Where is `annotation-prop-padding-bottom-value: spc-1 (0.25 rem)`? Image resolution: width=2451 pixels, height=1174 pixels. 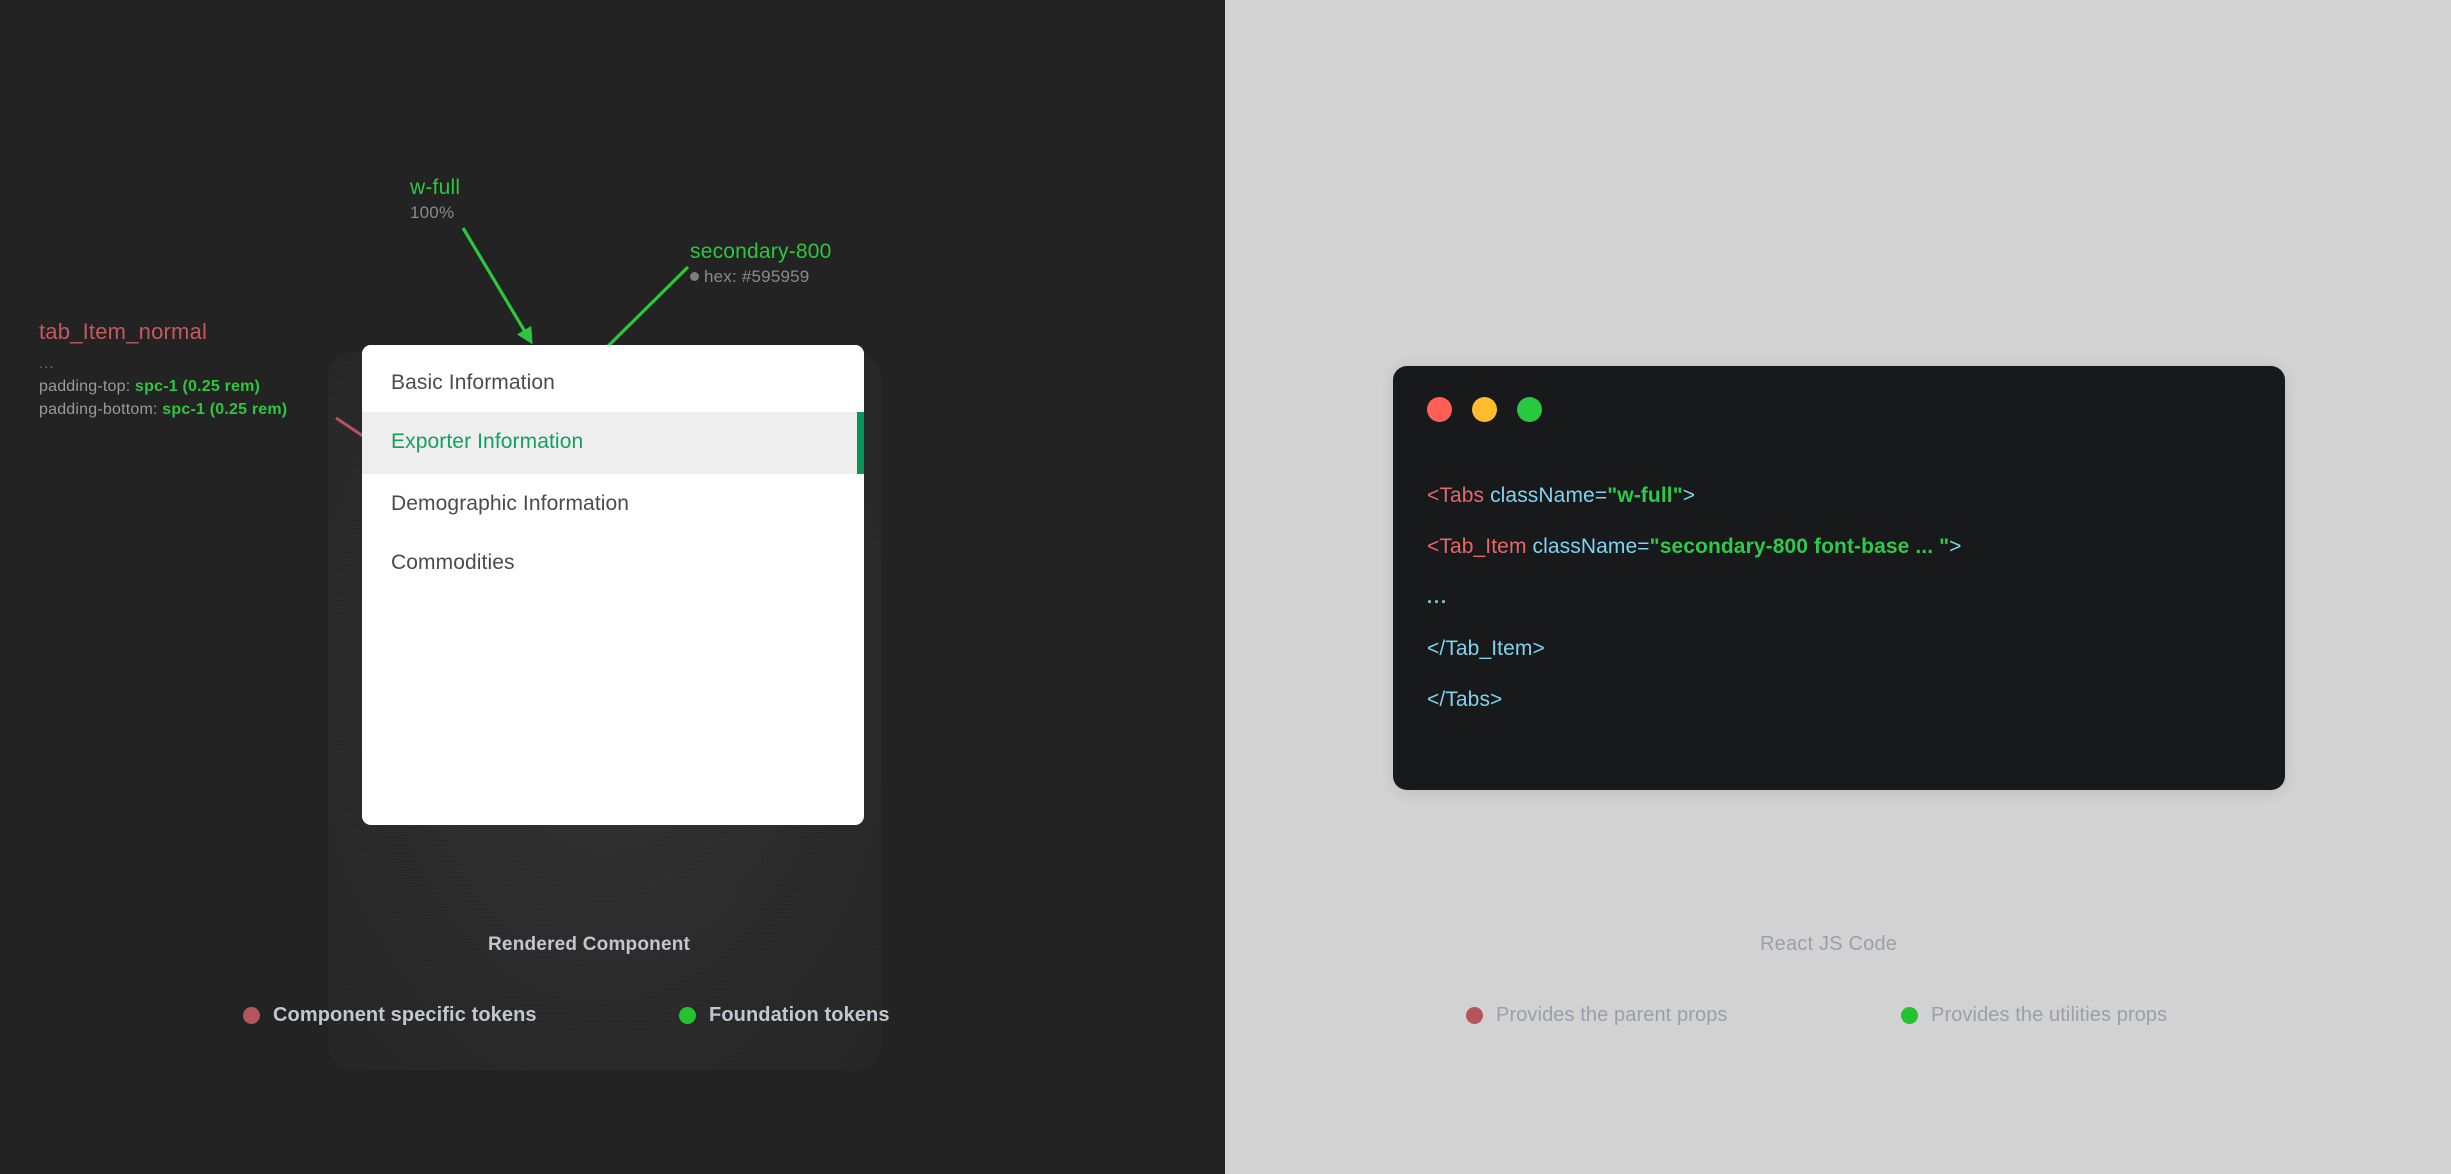 annotation-prop-padding-bottom-value: spc-1 (0.25 rem) is located at coordinates (225, 409).